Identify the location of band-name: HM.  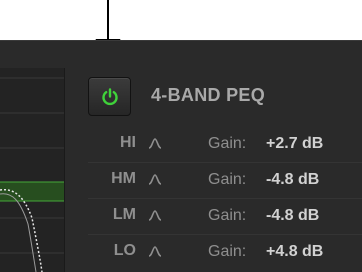
(123, 178).